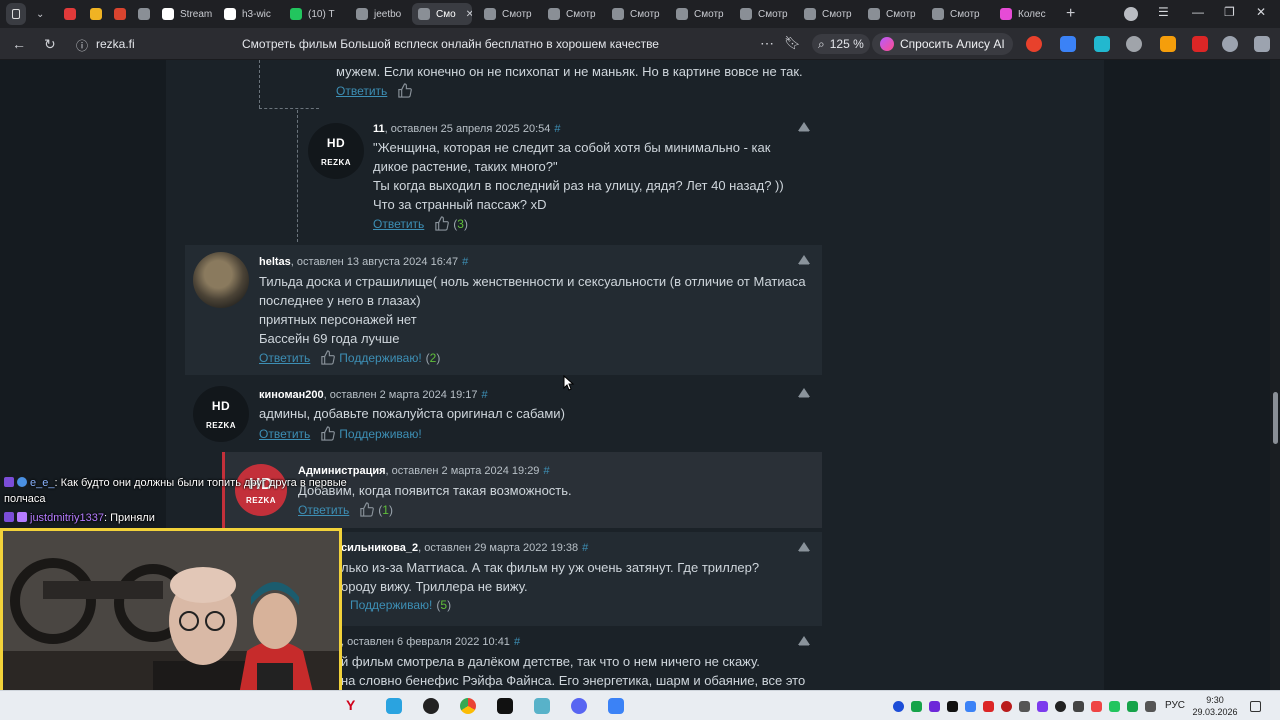 The width and height of the screenshot is (1280, 720). Describe the element at coordinates (1175, 705) in the screenshot. I see `language-indicator: РУС` at that location.